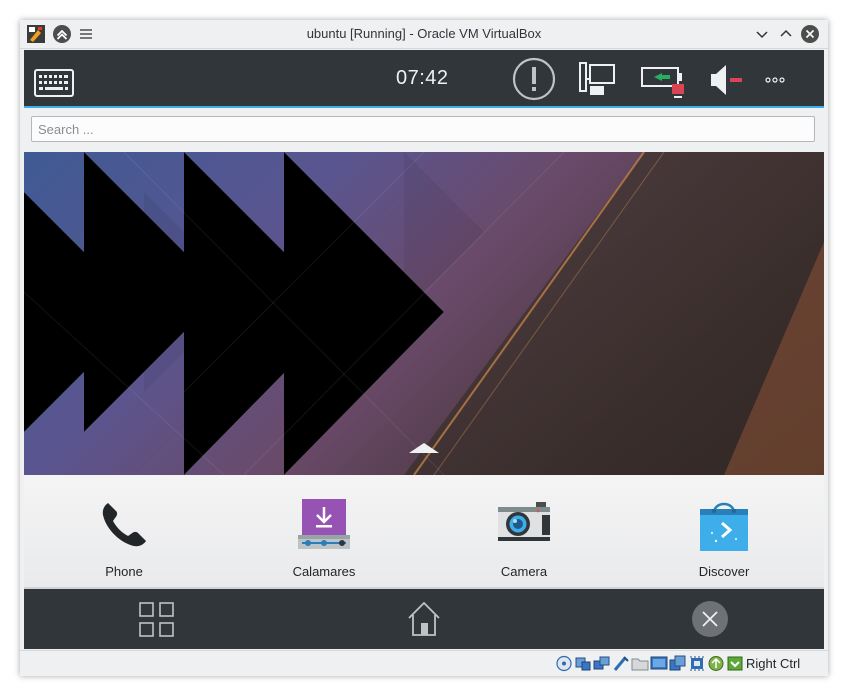 The width and height of the screenshot is (848, 696). Describe the element at coordinates (697, 663) in the screenshot. I see `cpu-icon` at that location.